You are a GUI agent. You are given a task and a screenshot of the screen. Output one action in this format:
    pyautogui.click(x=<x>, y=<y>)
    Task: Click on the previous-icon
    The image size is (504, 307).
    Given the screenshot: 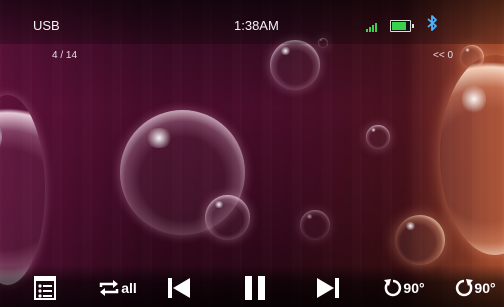 What is the action you would take?
    pyautogui.click(x=179, y=288)
    